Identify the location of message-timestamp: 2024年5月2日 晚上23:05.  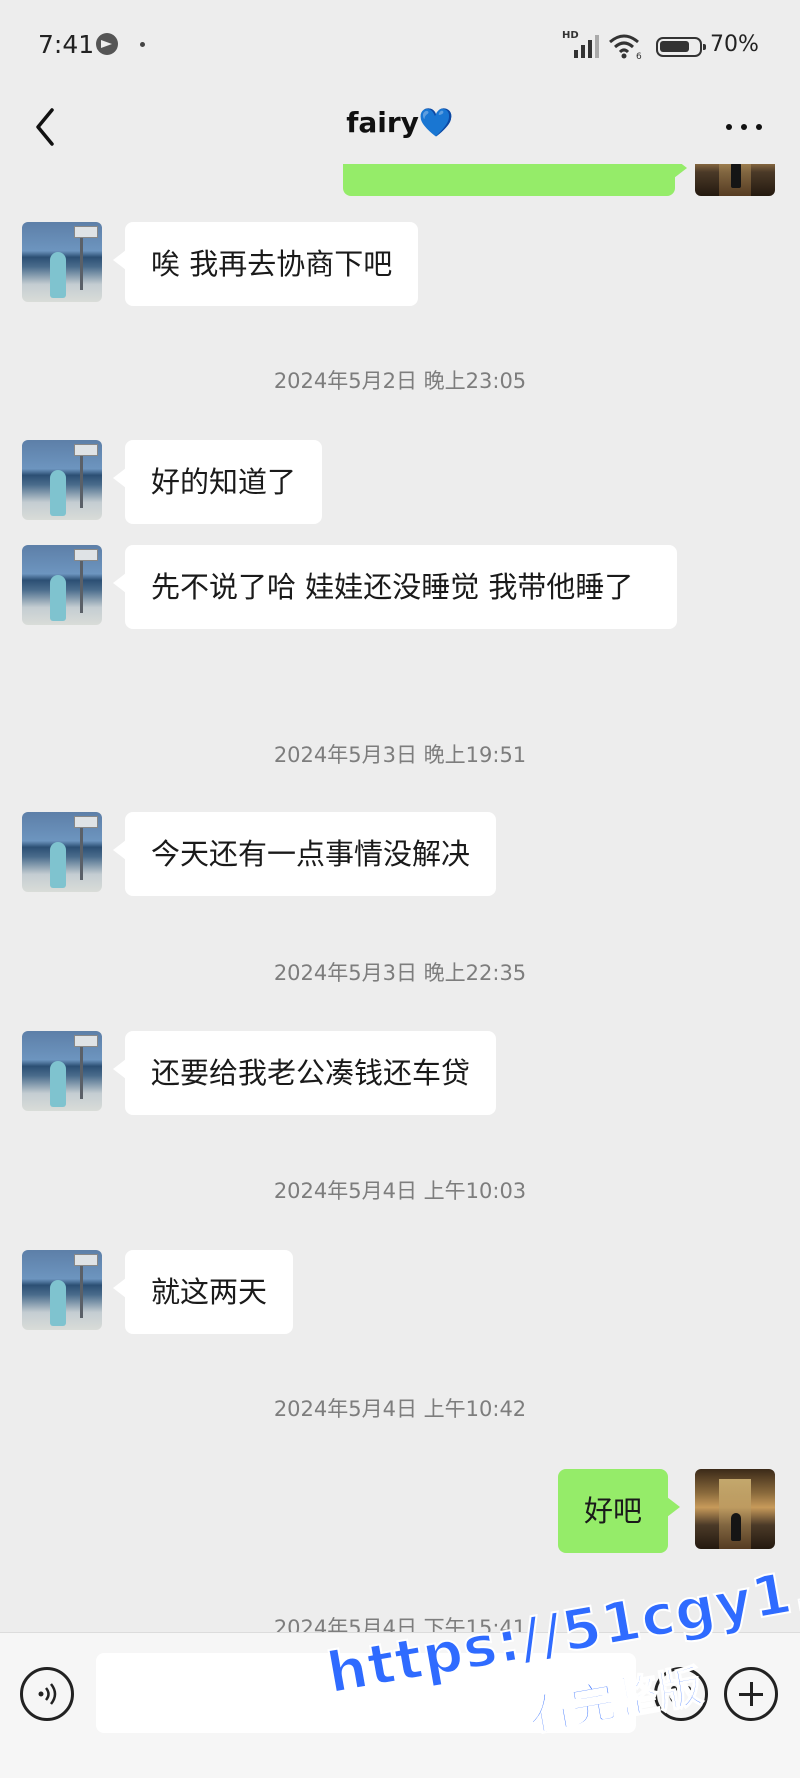
(400, 381).